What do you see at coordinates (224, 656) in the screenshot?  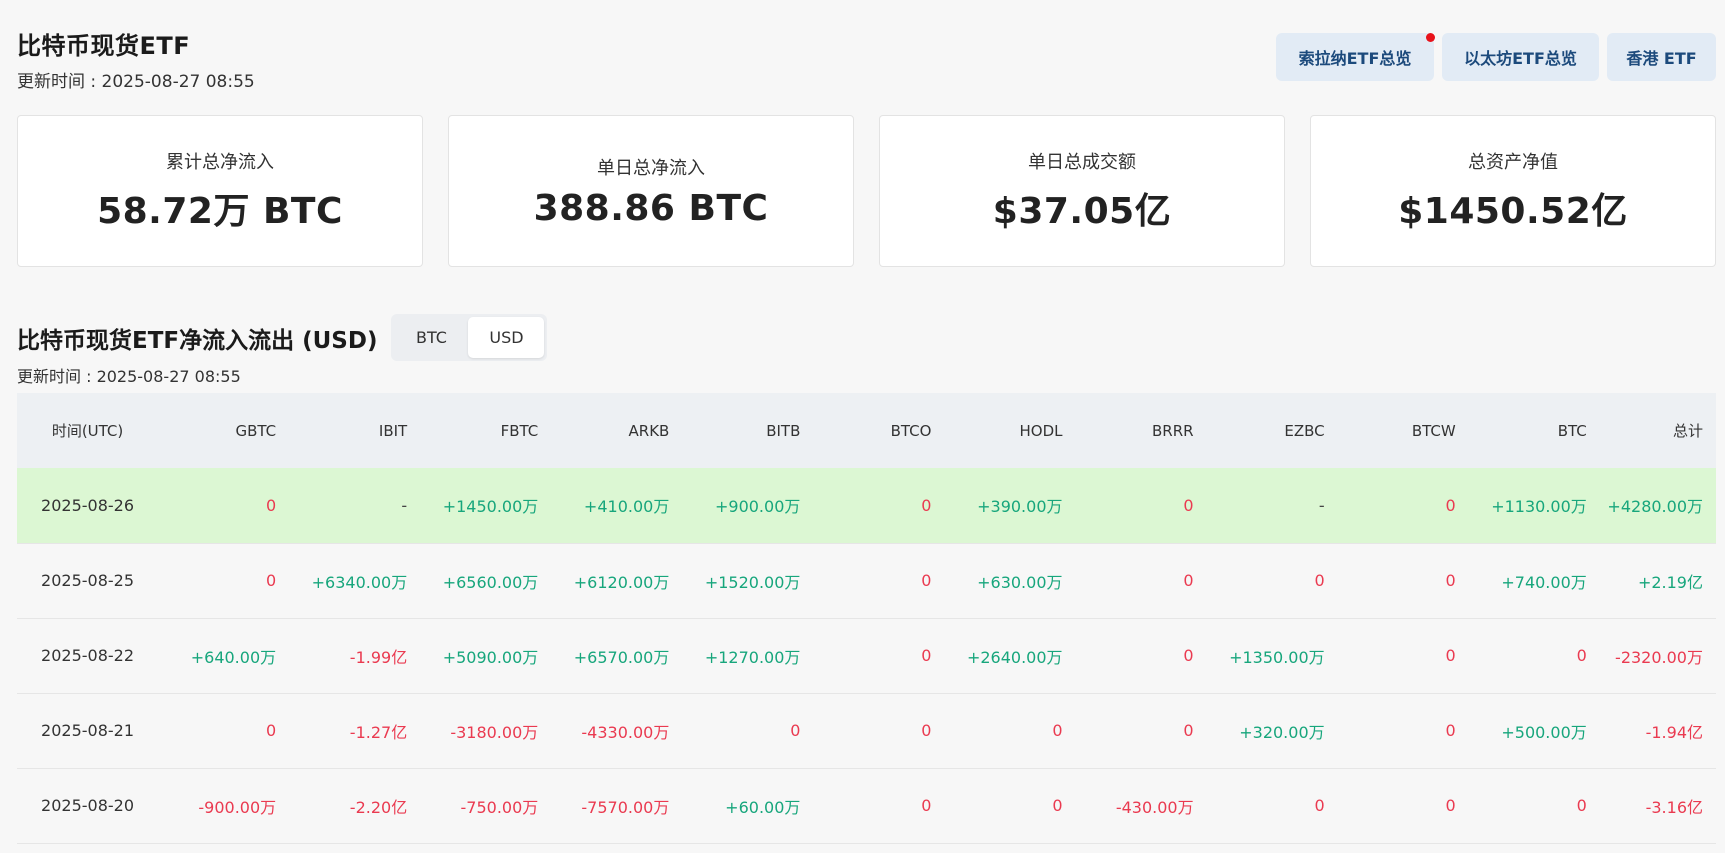 I see `flow-cell: +640.00万` at bounding box center [224, 656].